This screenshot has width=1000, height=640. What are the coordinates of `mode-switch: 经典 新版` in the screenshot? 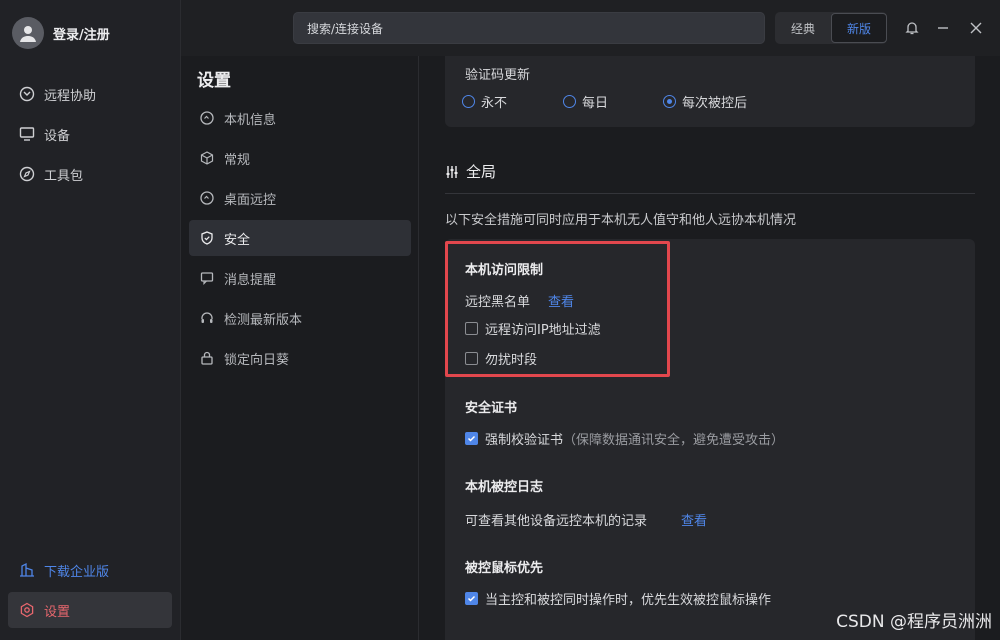 It's located at (831, 28).